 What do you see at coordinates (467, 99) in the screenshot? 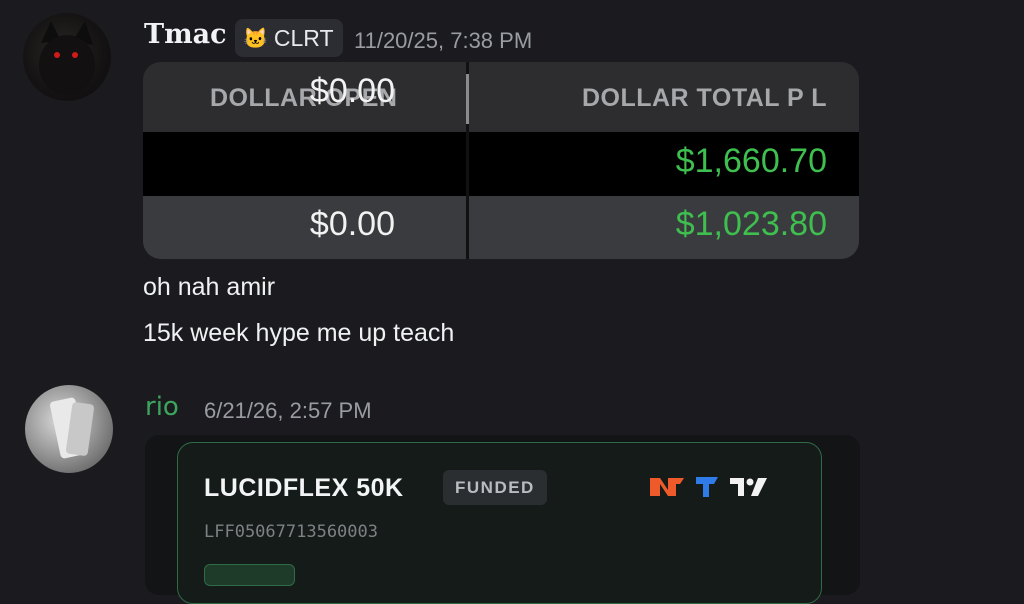
I see `header-divider` at bounding box center [467, 99].